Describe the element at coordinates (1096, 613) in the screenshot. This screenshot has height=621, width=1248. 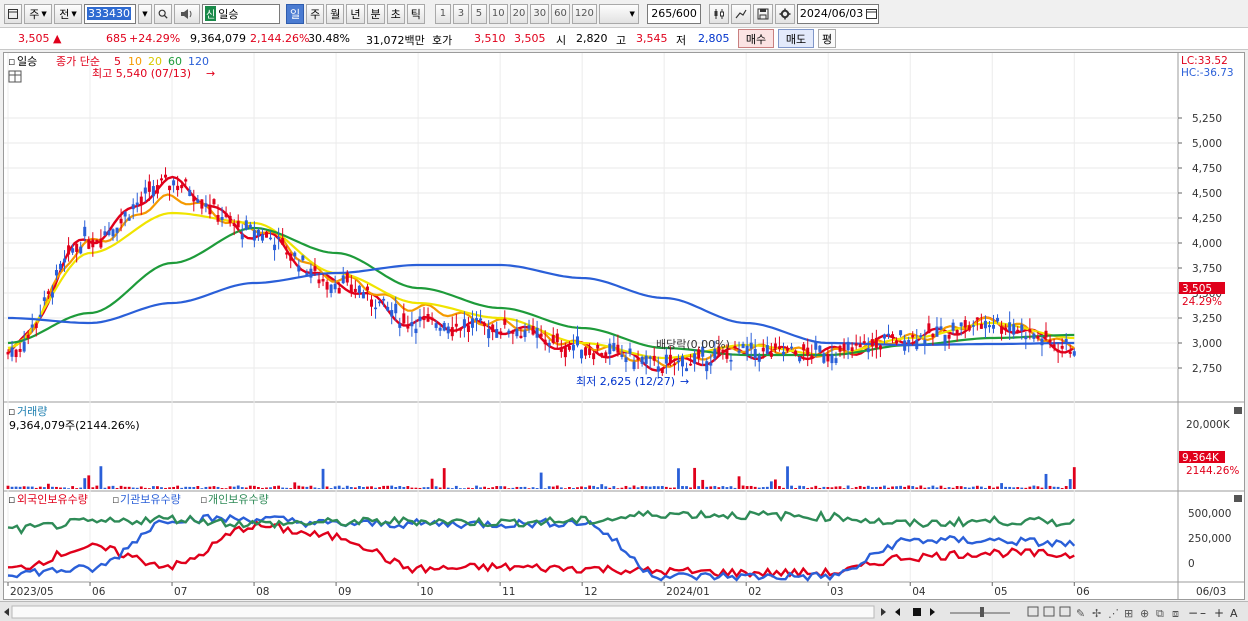
I see `crosshair-icon: ✢` at that location.